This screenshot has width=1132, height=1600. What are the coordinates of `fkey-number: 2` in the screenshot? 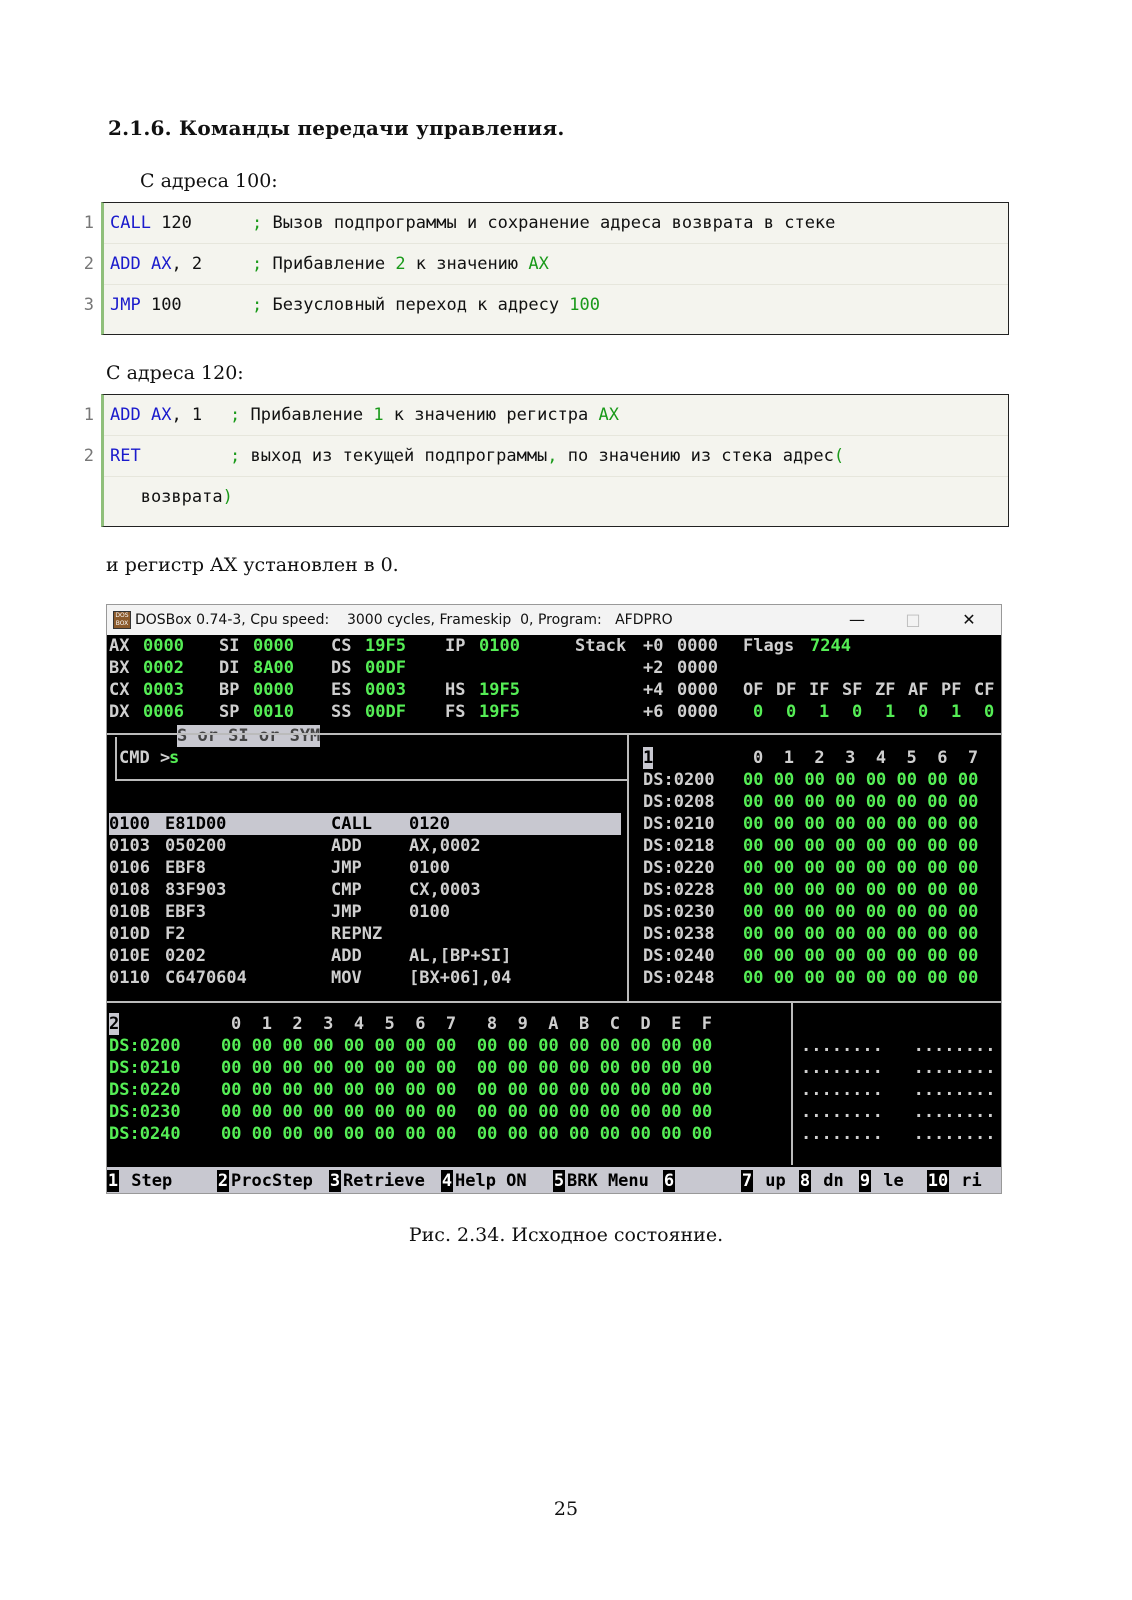 It's located at (223, 1181).